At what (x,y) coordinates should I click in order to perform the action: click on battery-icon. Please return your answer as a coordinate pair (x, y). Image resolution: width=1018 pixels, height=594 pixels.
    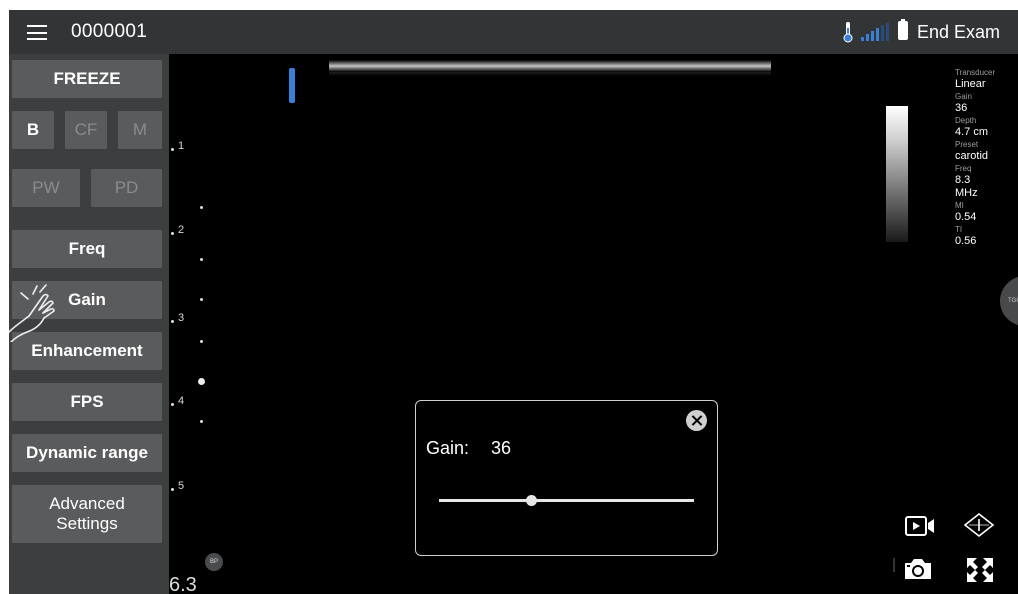
    Looking at the image, I should click on (903, 29).